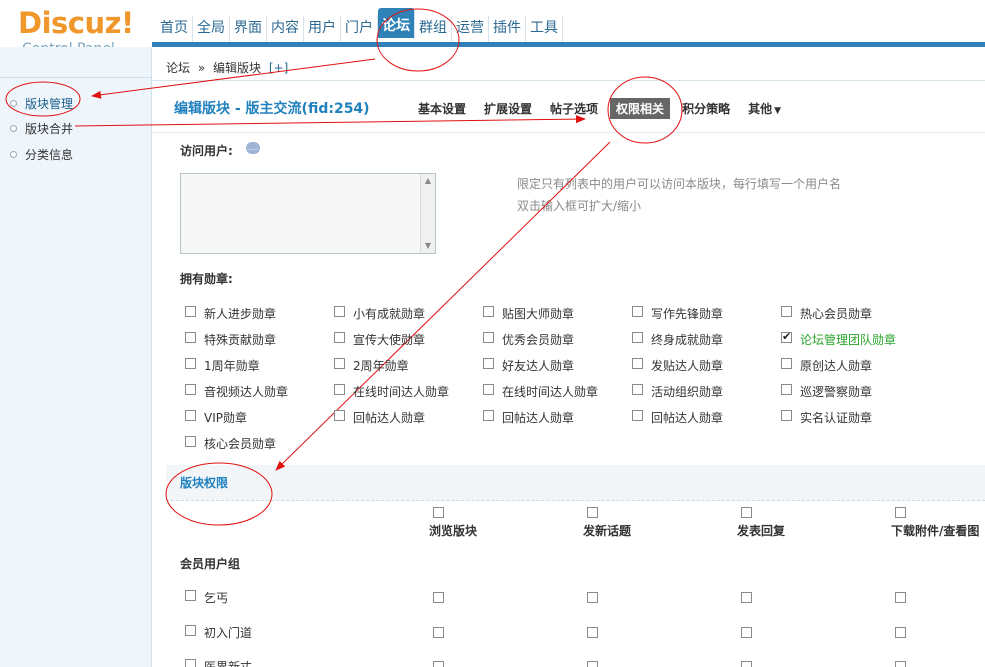  I want to click on top-nav-item: 全局, so click(211, 29).